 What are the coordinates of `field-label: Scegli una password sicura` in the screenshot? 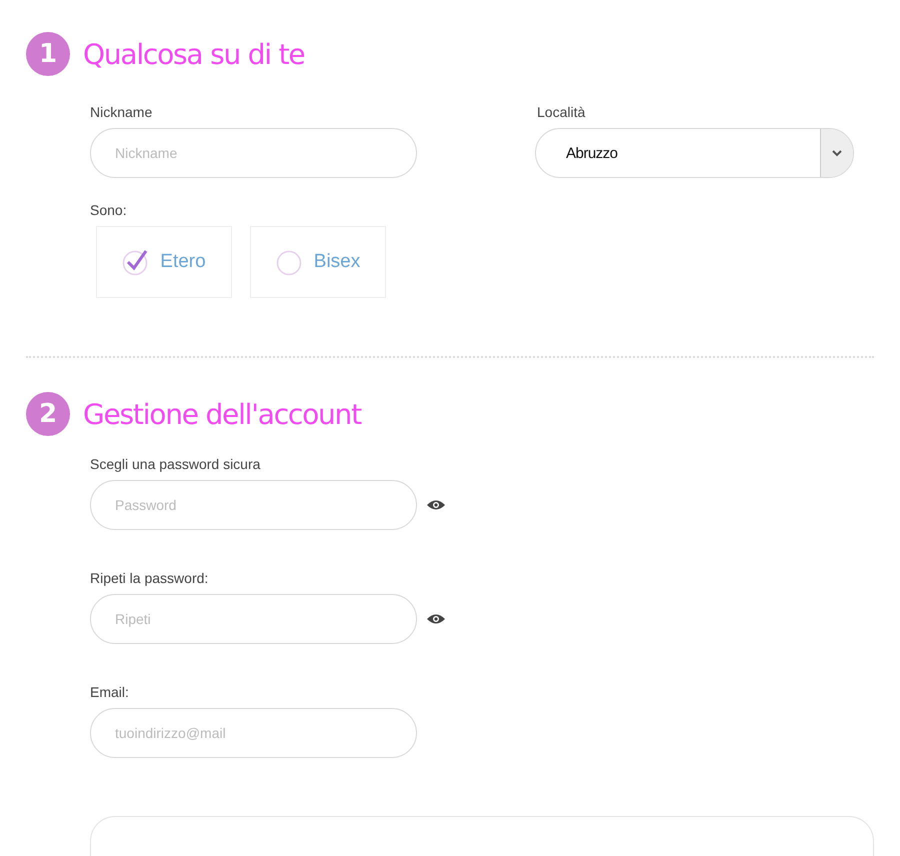 It's located at (176, 464).